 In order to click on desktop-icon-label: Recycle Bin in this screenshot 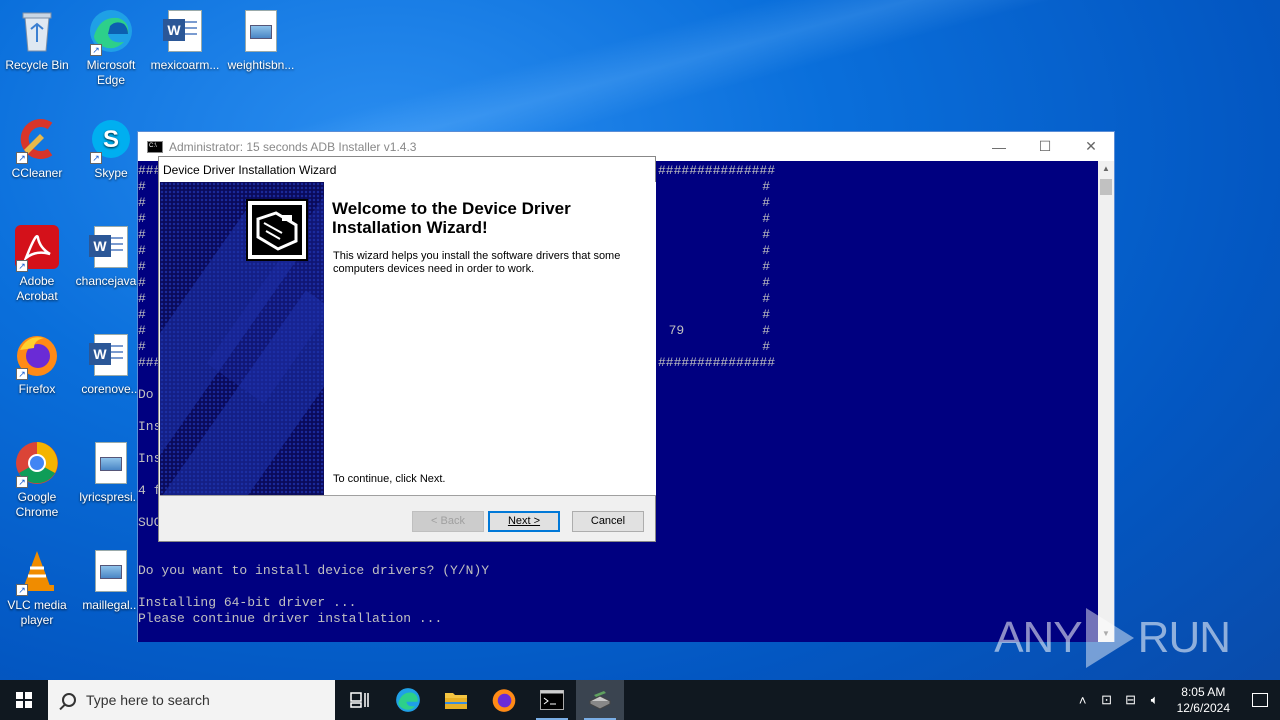, I will do `click(37, 65)`.